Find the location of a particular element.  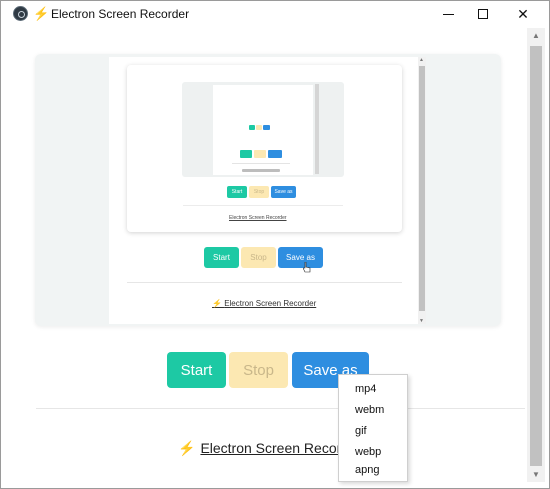

preview-scrollbar: ▲ ▼ is located at coordinates (422, 190).